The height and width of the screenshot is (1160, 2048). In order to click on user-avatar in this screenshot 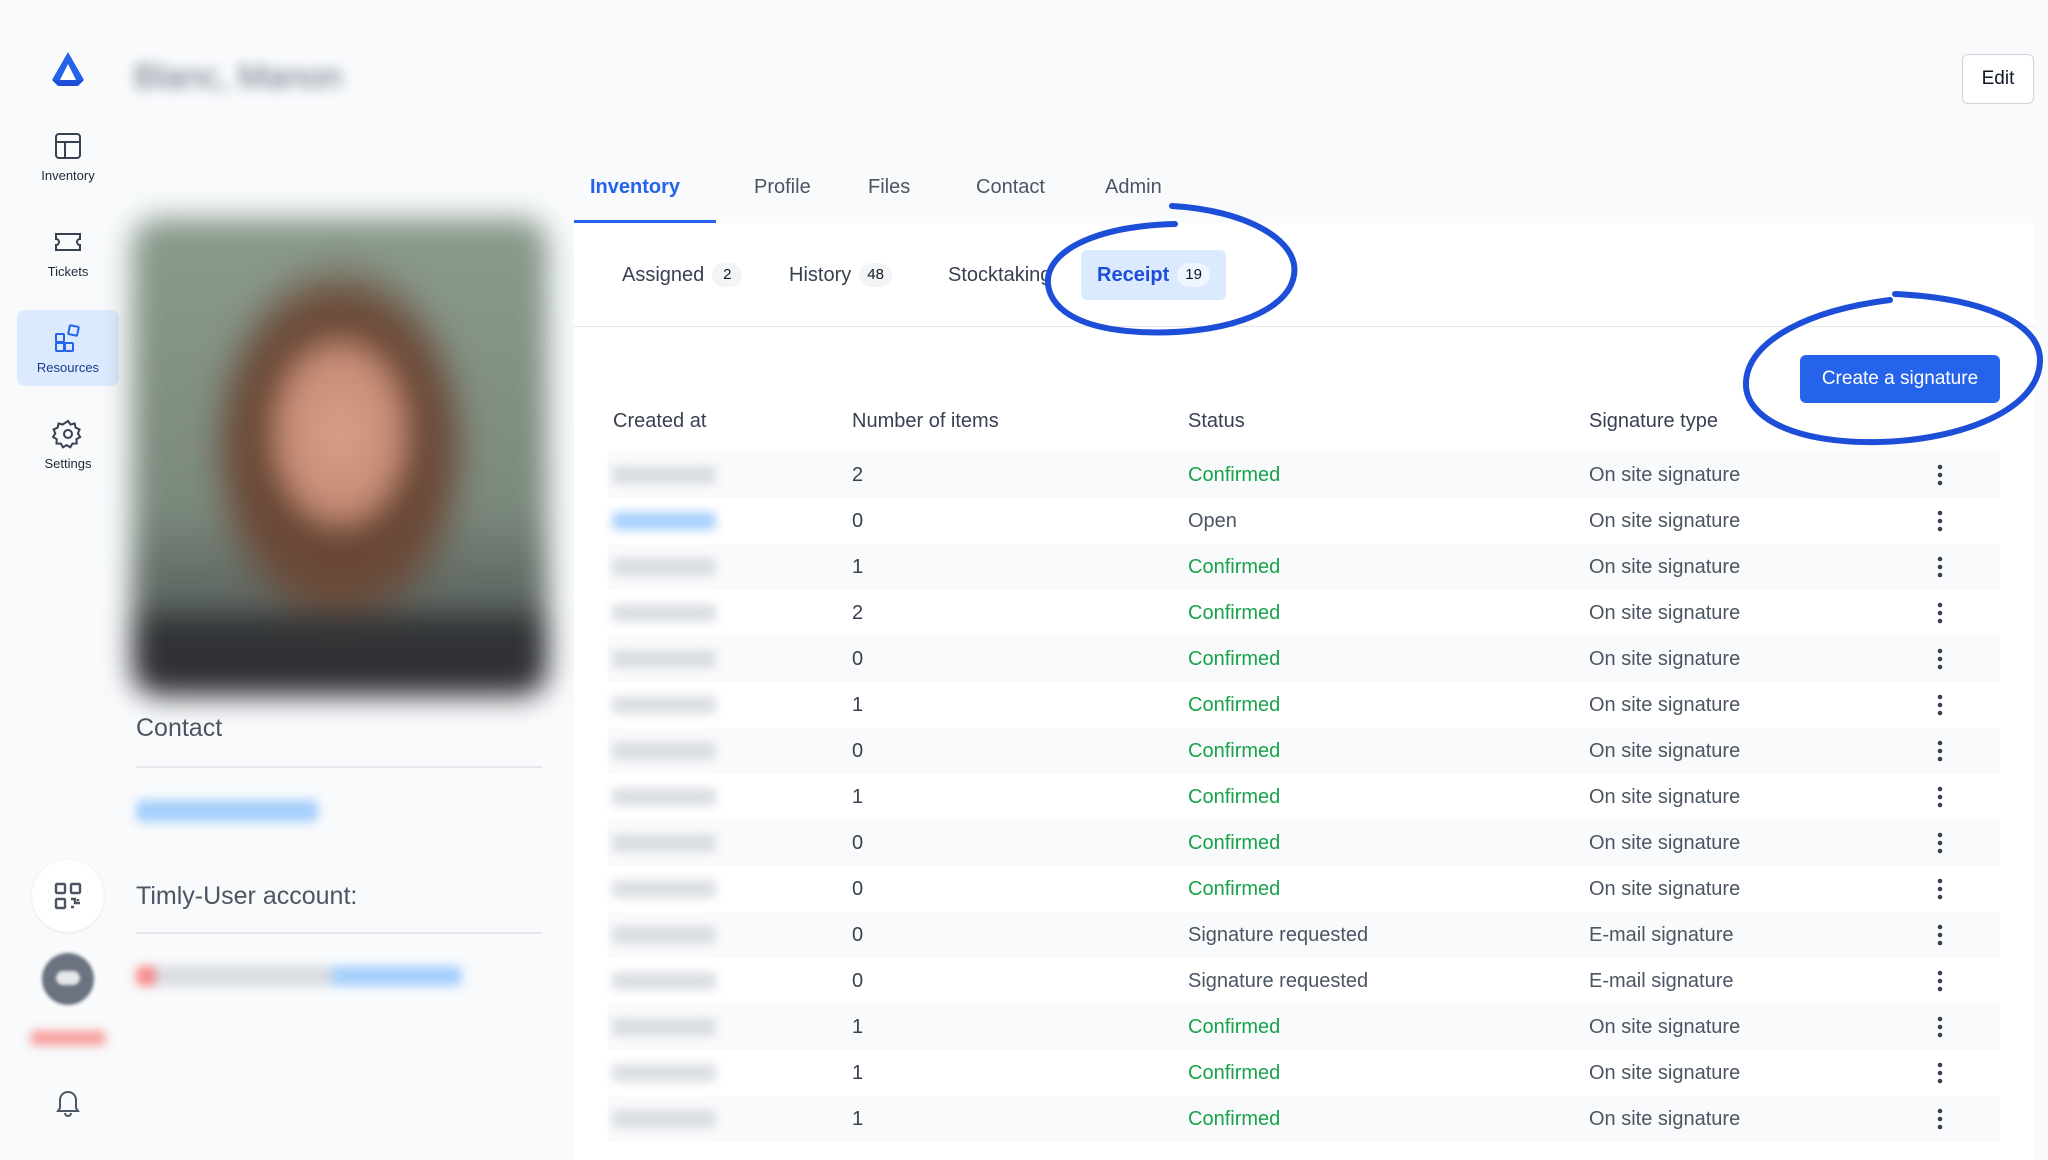, I will do `click(68, 979)`.